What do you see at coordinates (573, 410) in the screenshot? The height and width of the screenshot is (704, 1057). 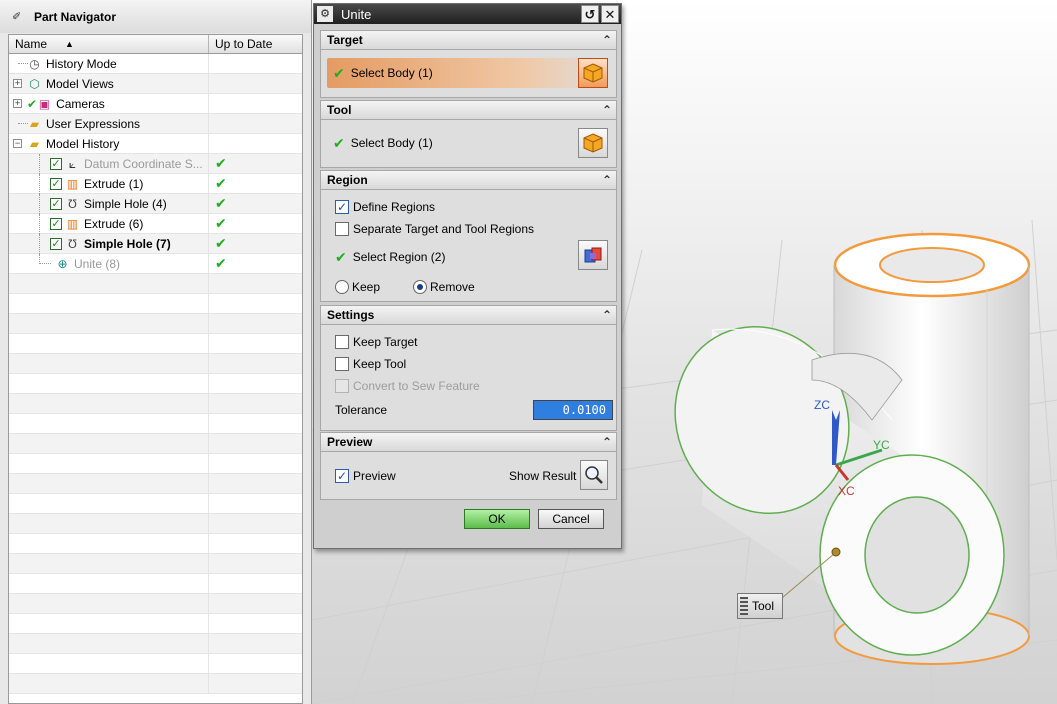 I see `tolerance-field: 0.0100` at bounding box center [573, 410].